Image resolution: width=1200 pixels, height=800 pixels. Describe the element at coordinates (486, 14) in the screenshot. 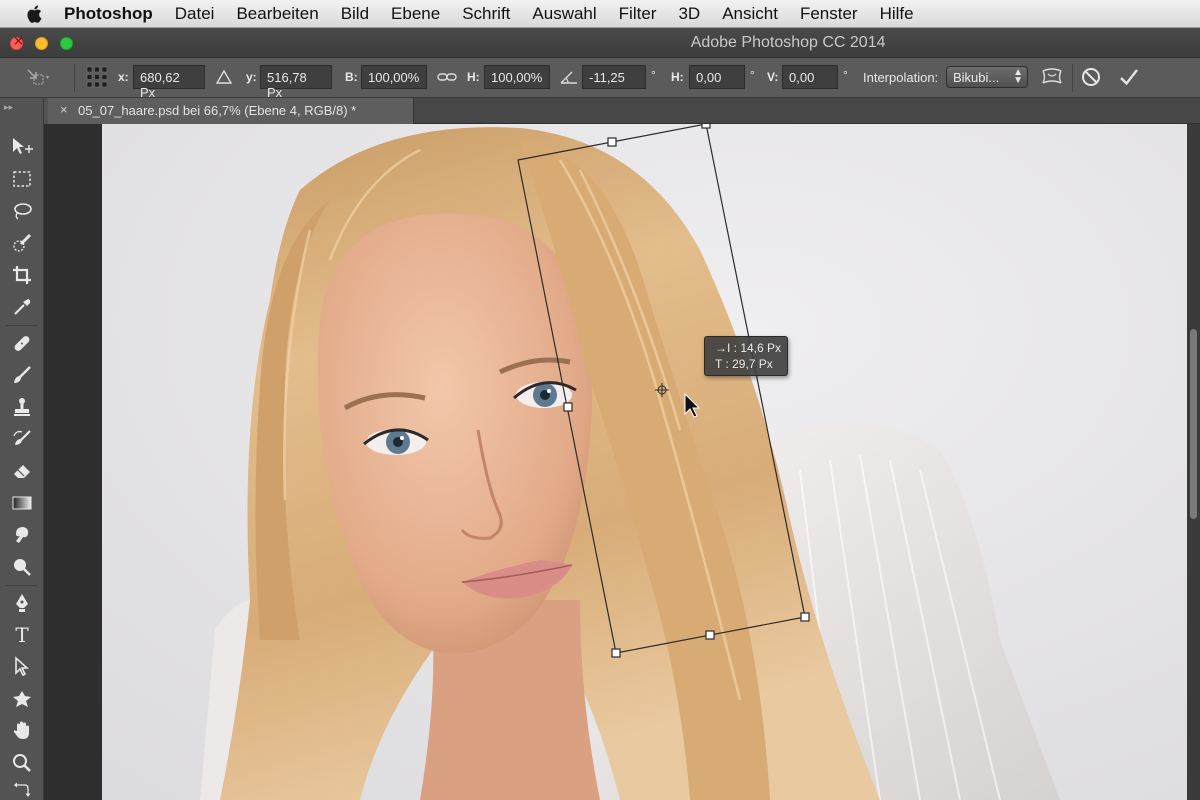

I see `menu-schrift: Schrift` at that location.